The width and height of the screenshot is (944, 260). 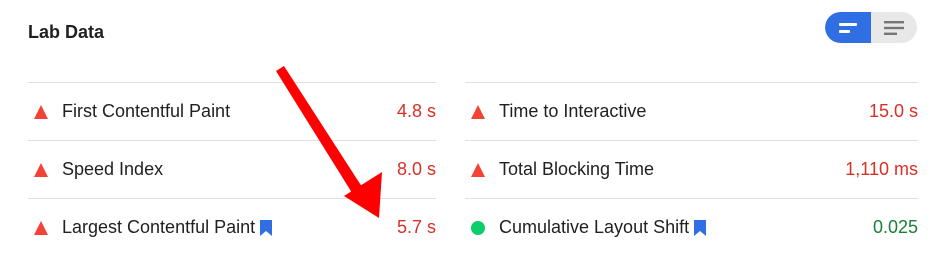 What do you see at coordinates (881, 169) in the screenshot?
I see `metric-value: 1,110 ms` at bounding box center [881, 169].